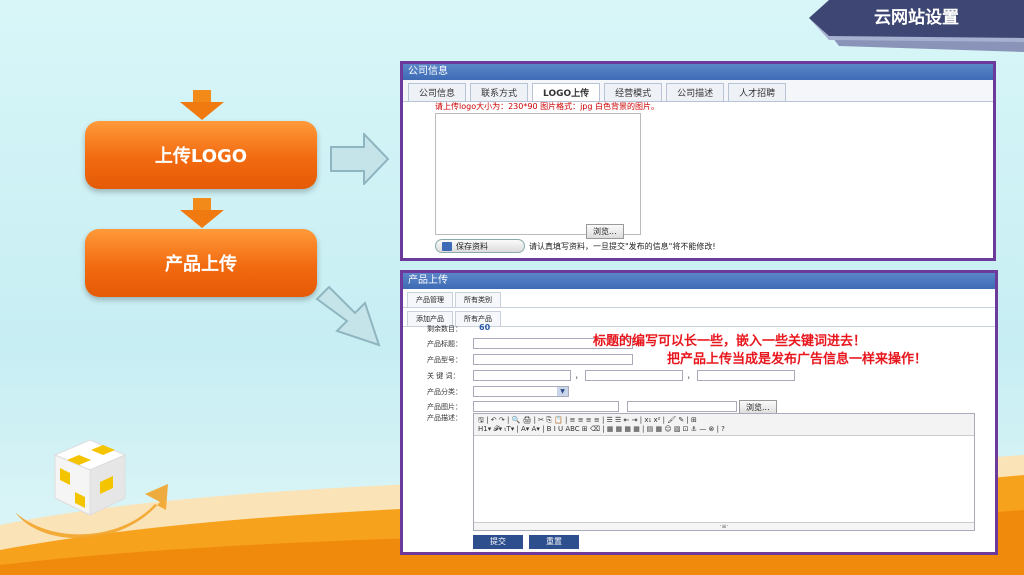 The width and height of the screenshot is (1024, 575). Describe the element at coordinates (521, 391) in the screenshot. I see `category-select: ▼` at that location.